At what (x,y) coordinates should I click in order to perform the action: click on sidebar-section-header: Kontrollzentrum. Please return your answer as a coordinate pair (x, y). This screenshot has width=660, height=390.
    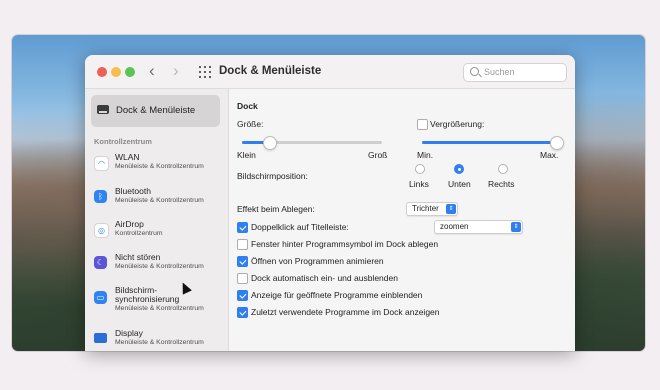
    Looking at the image, I should click on (123, 141).